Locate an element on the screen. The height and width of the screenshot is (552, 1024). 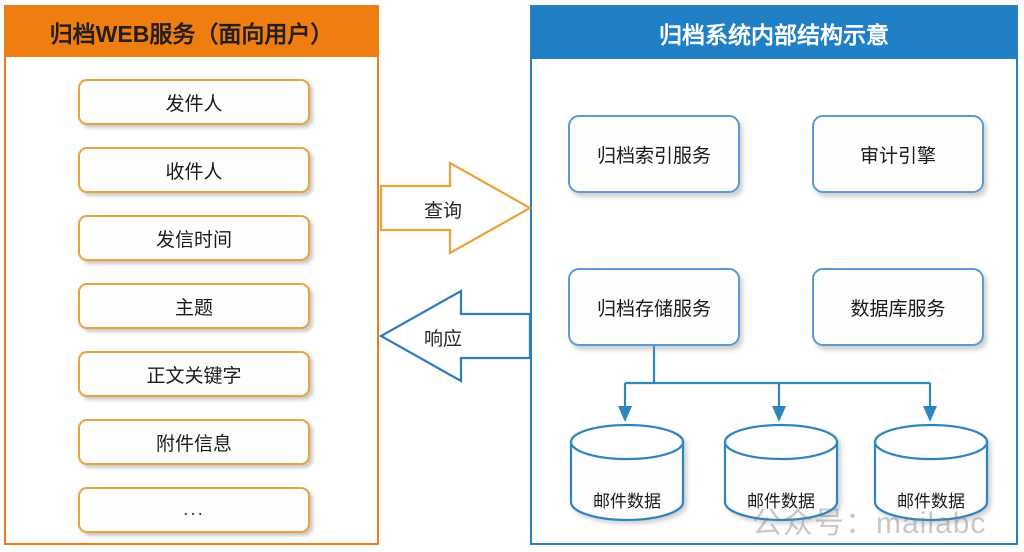
list-item-body-keyword: 正文关键字 is located at coordinates (194, 374).